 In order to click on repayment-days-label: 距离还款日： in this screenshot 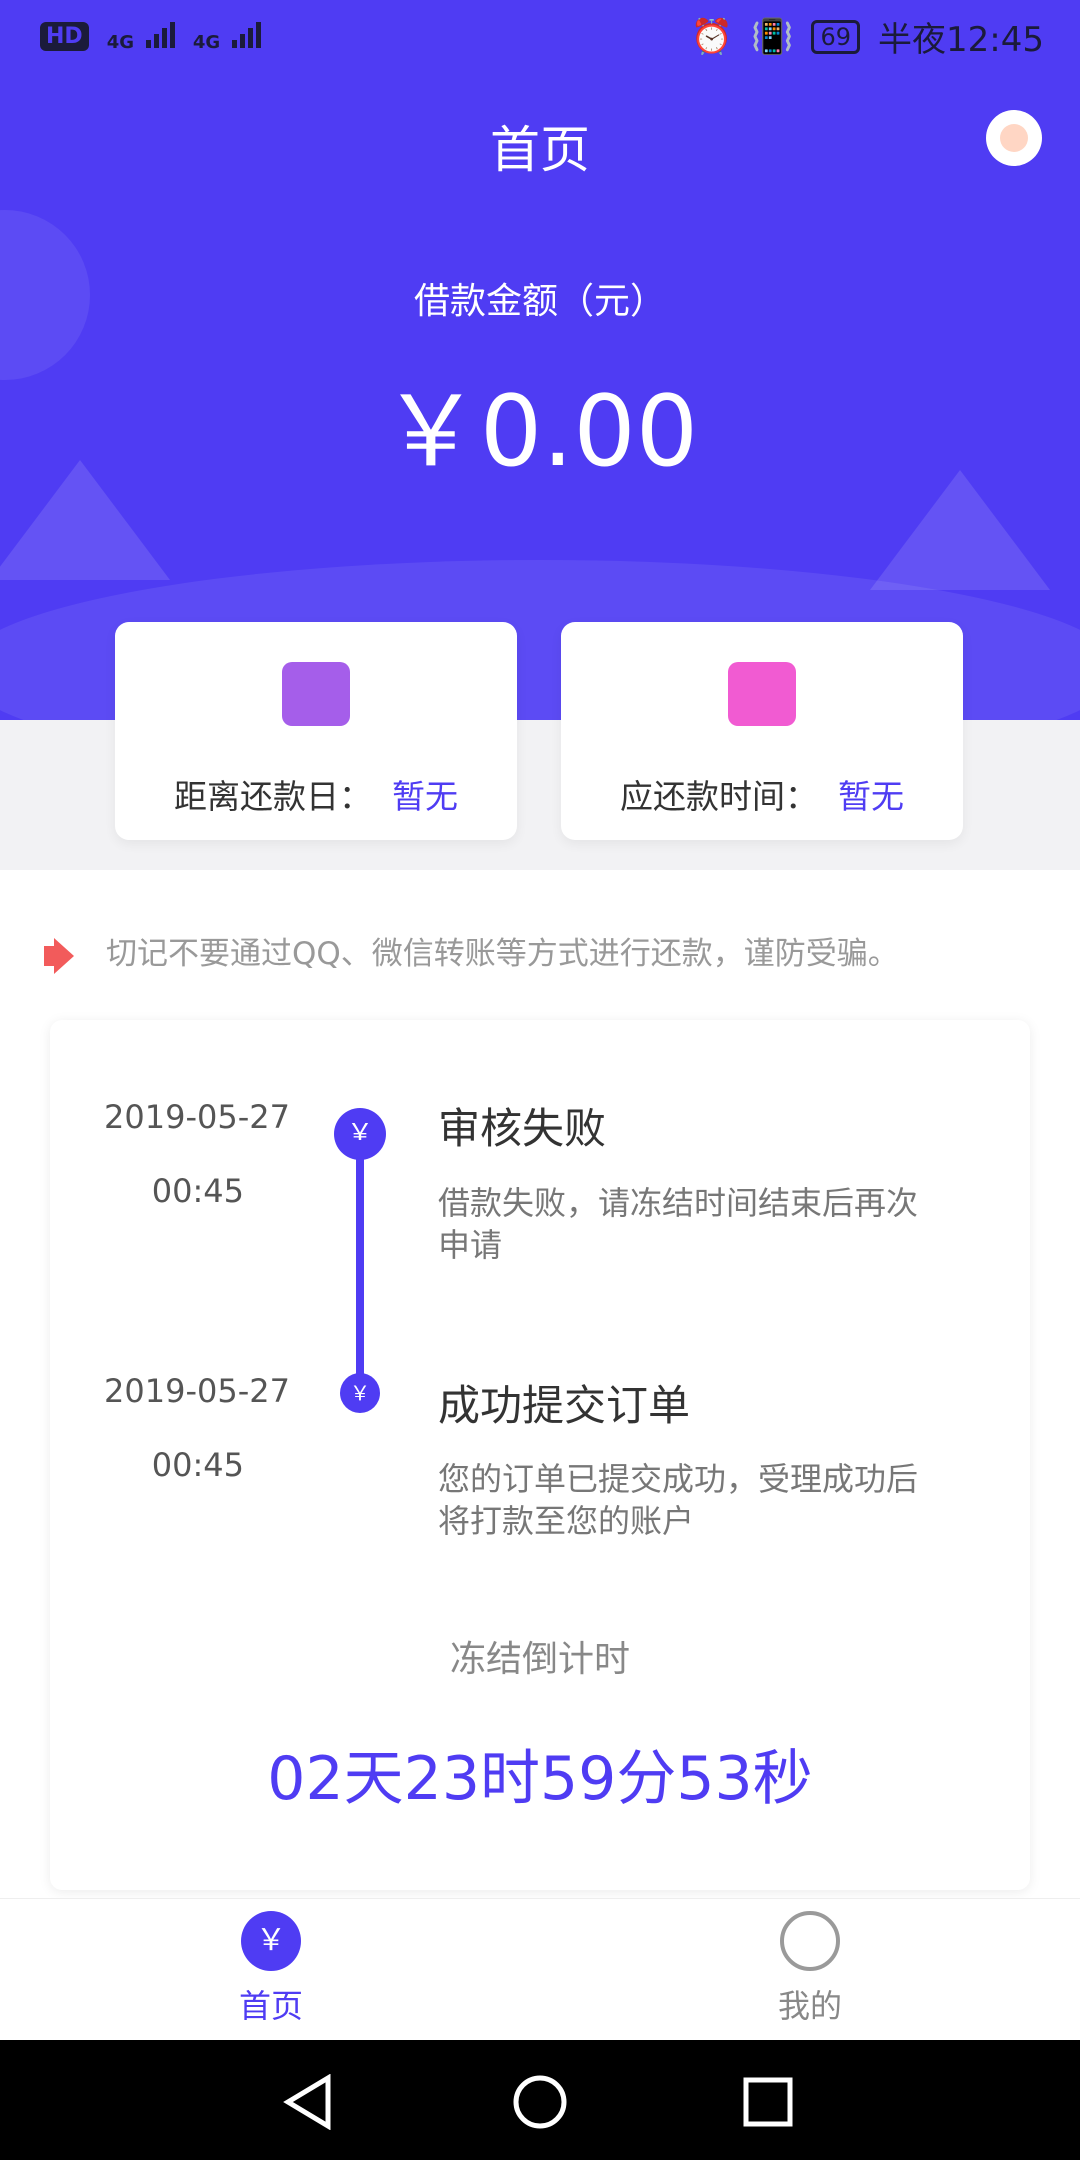, I will do `click(273, 796)`.